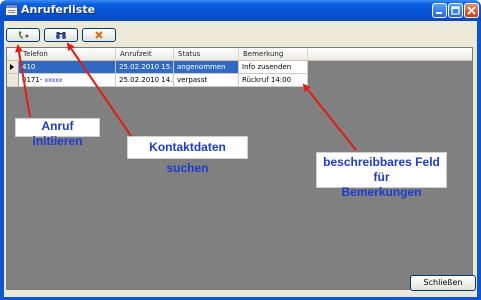  Describe the element at coordinates (273, 80) in the screenshot. I see `cell-bemerkung: Rückruf 14:00` at that location.